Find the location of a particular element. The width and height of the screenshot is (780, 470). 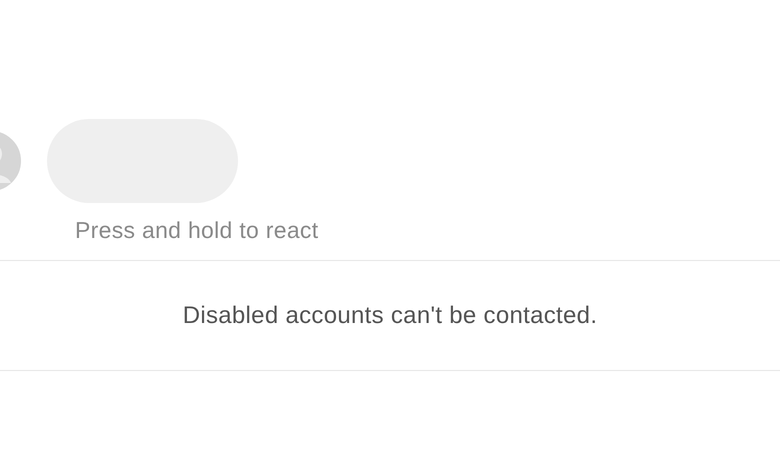

disabled-notice: Disabled accounts can't be contacted. is located at coordinates (390, 316).